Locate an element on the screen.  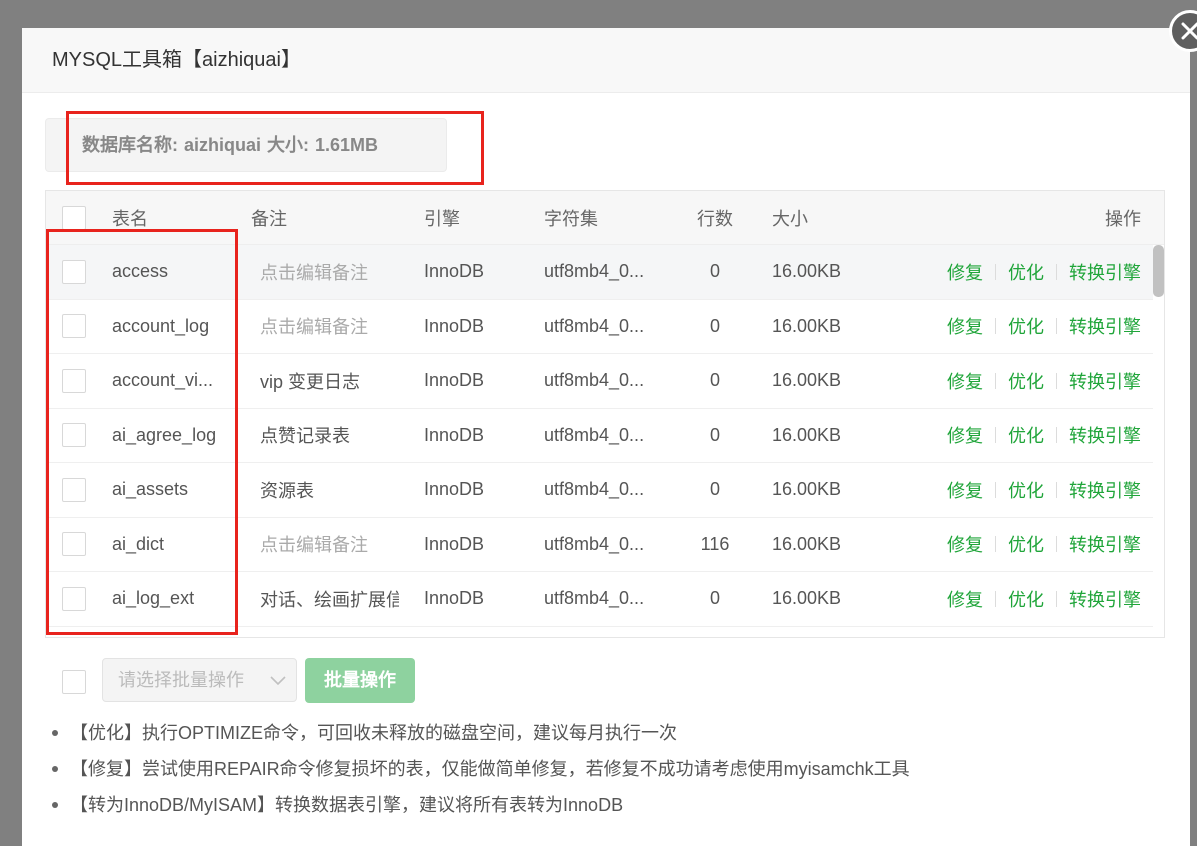
dialog-title: MYSQL工具箱【aizhiquai】 is located at coordinates (176, 60).